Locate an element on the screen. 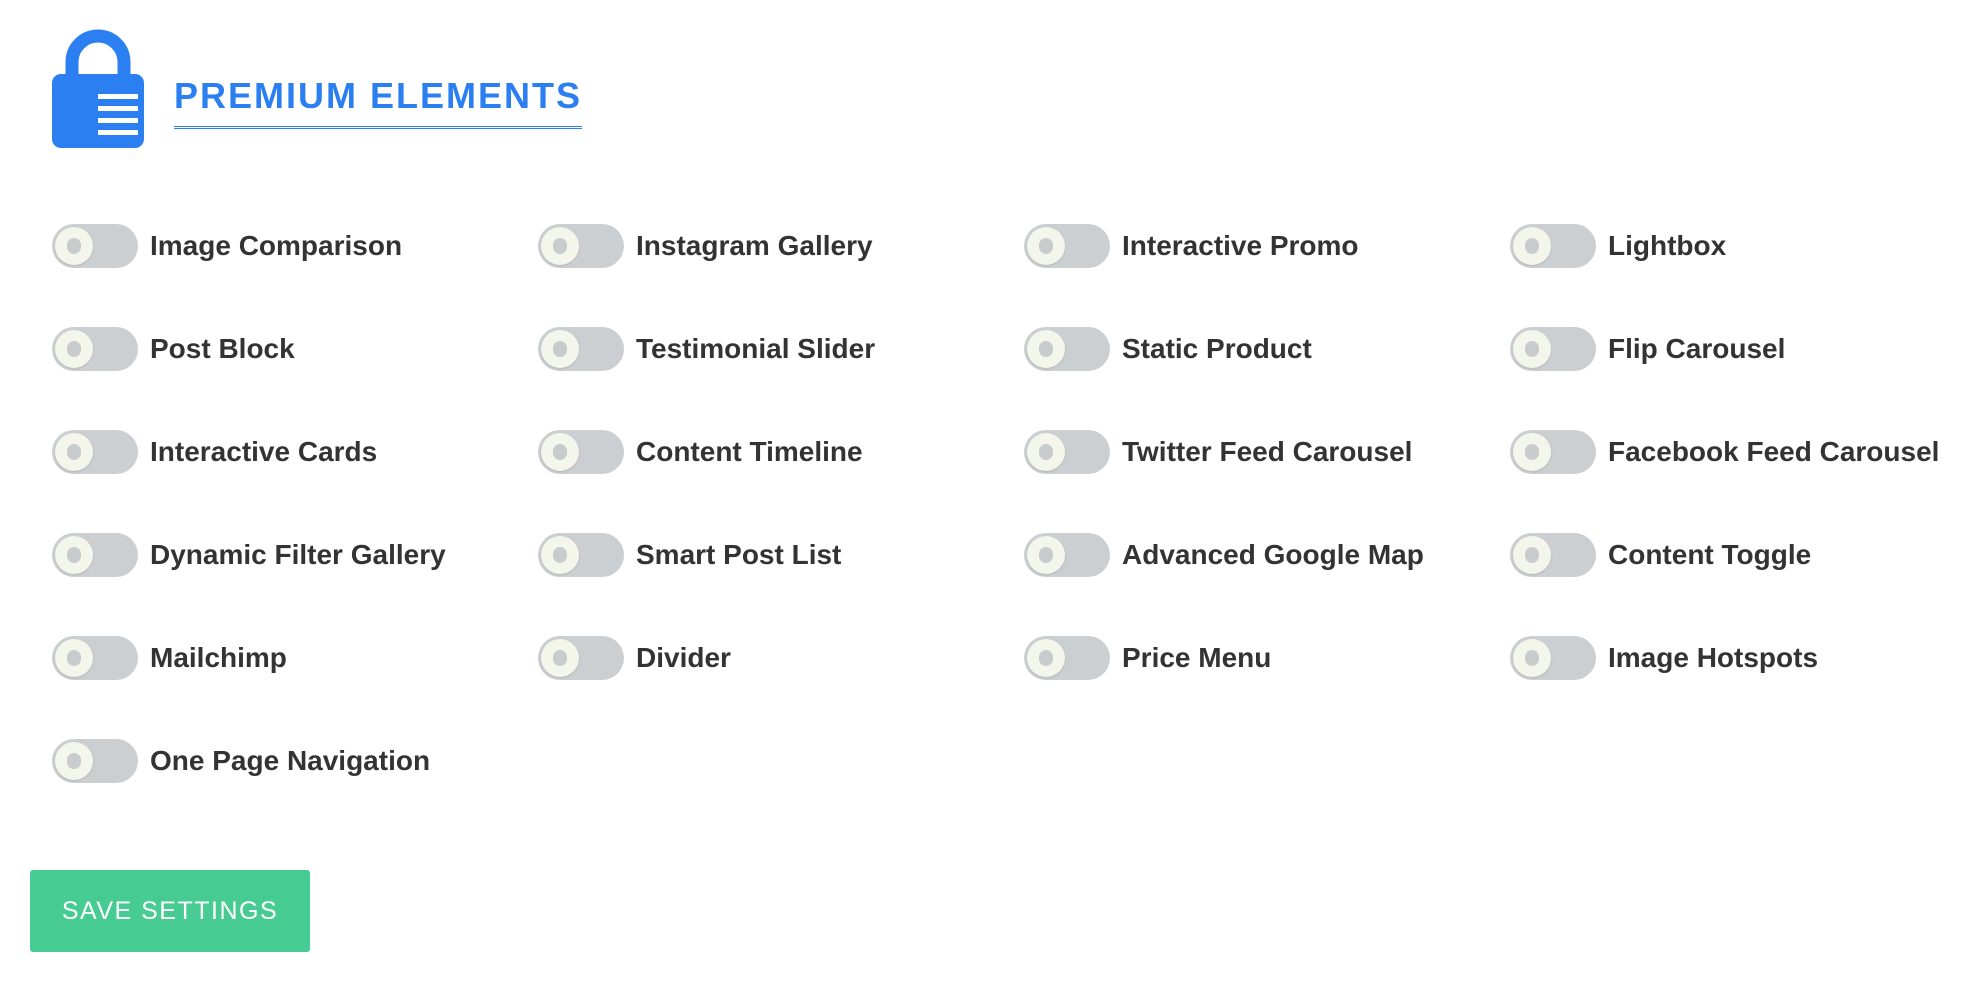 This screenshot has width=1984, height=984. toggle-label: Advanced Google Map is located at coordinates (1273, 554).